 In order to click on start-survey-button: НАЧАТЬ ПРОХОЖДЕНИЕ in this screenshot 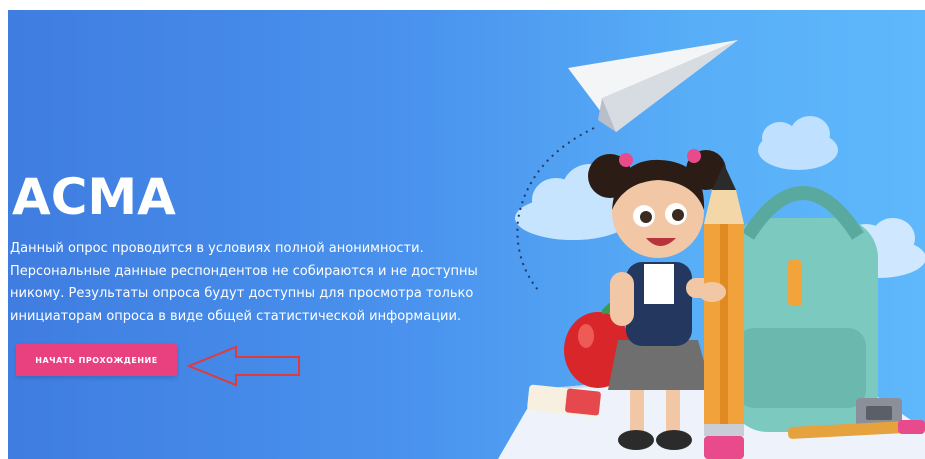, I will do `click(96, 360)`.